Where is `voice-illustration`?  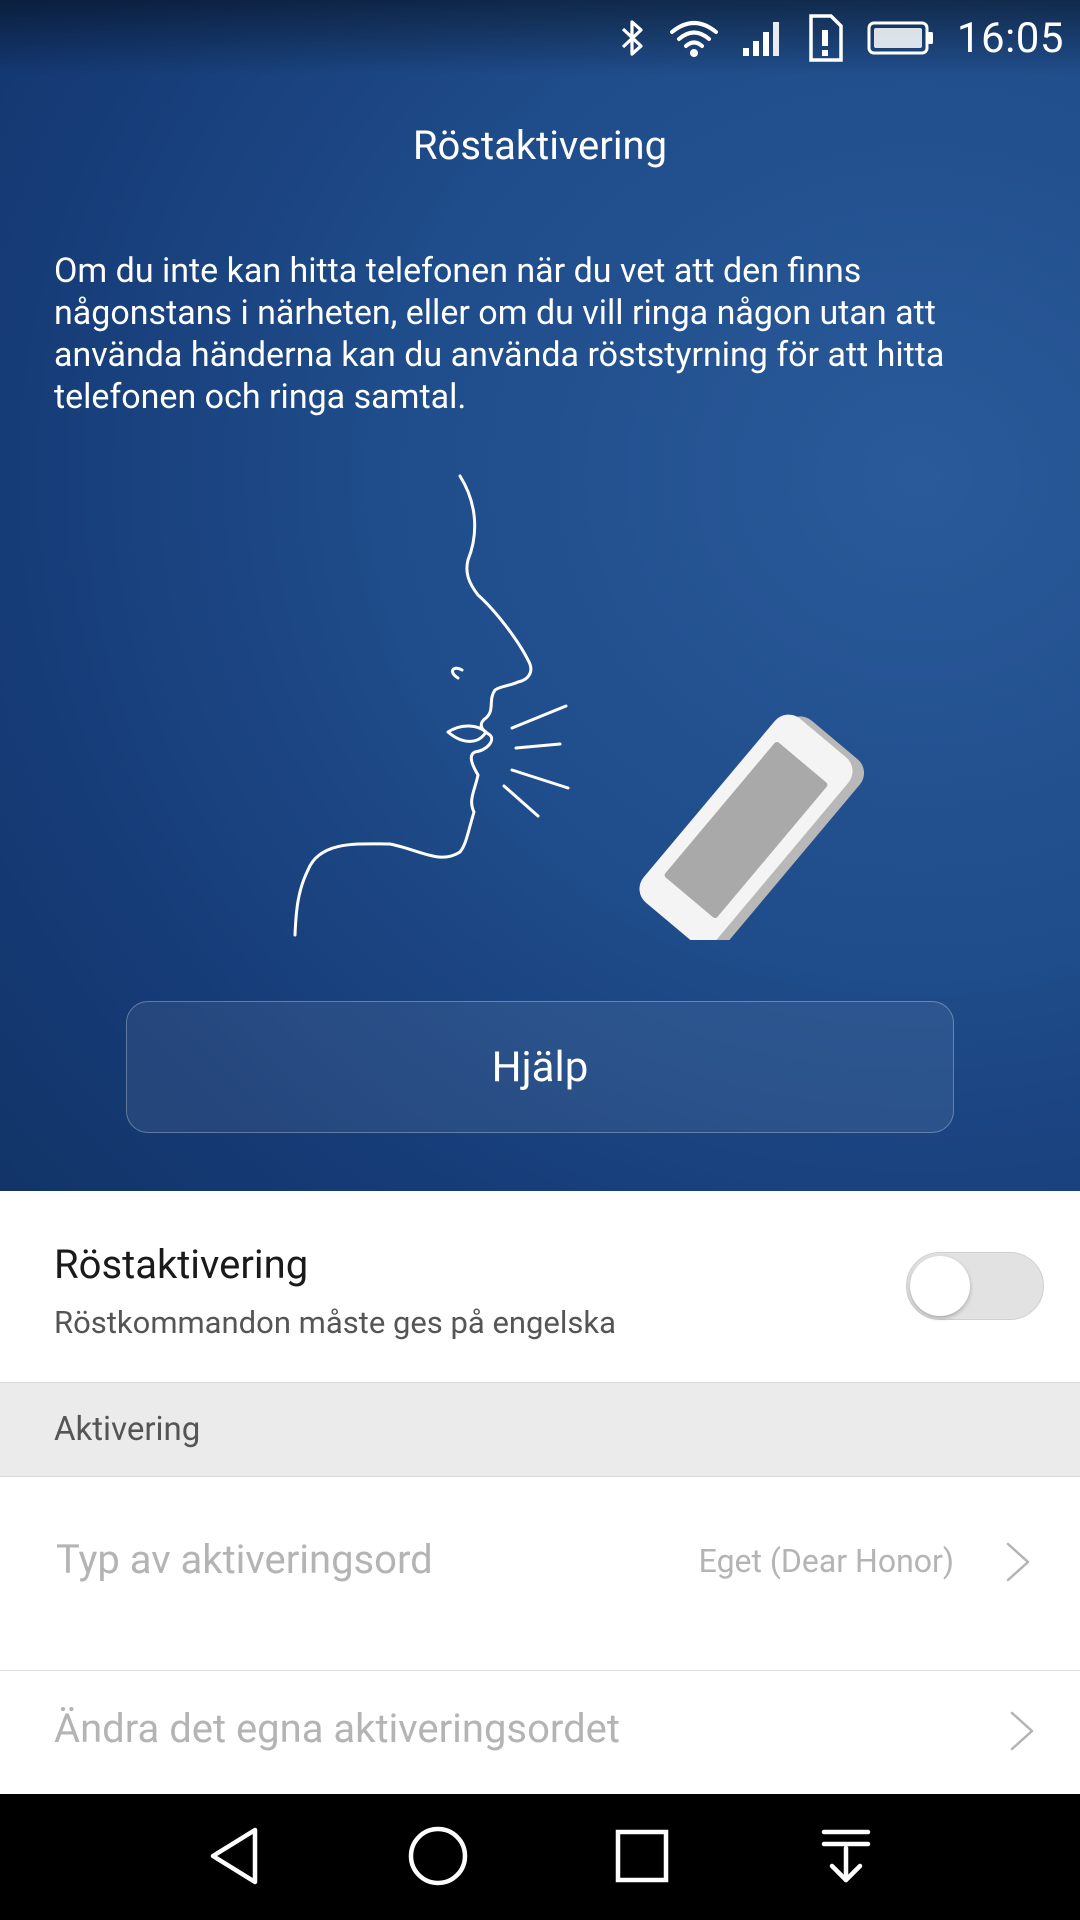
voice-illustration is located at coordinates (579, 707).